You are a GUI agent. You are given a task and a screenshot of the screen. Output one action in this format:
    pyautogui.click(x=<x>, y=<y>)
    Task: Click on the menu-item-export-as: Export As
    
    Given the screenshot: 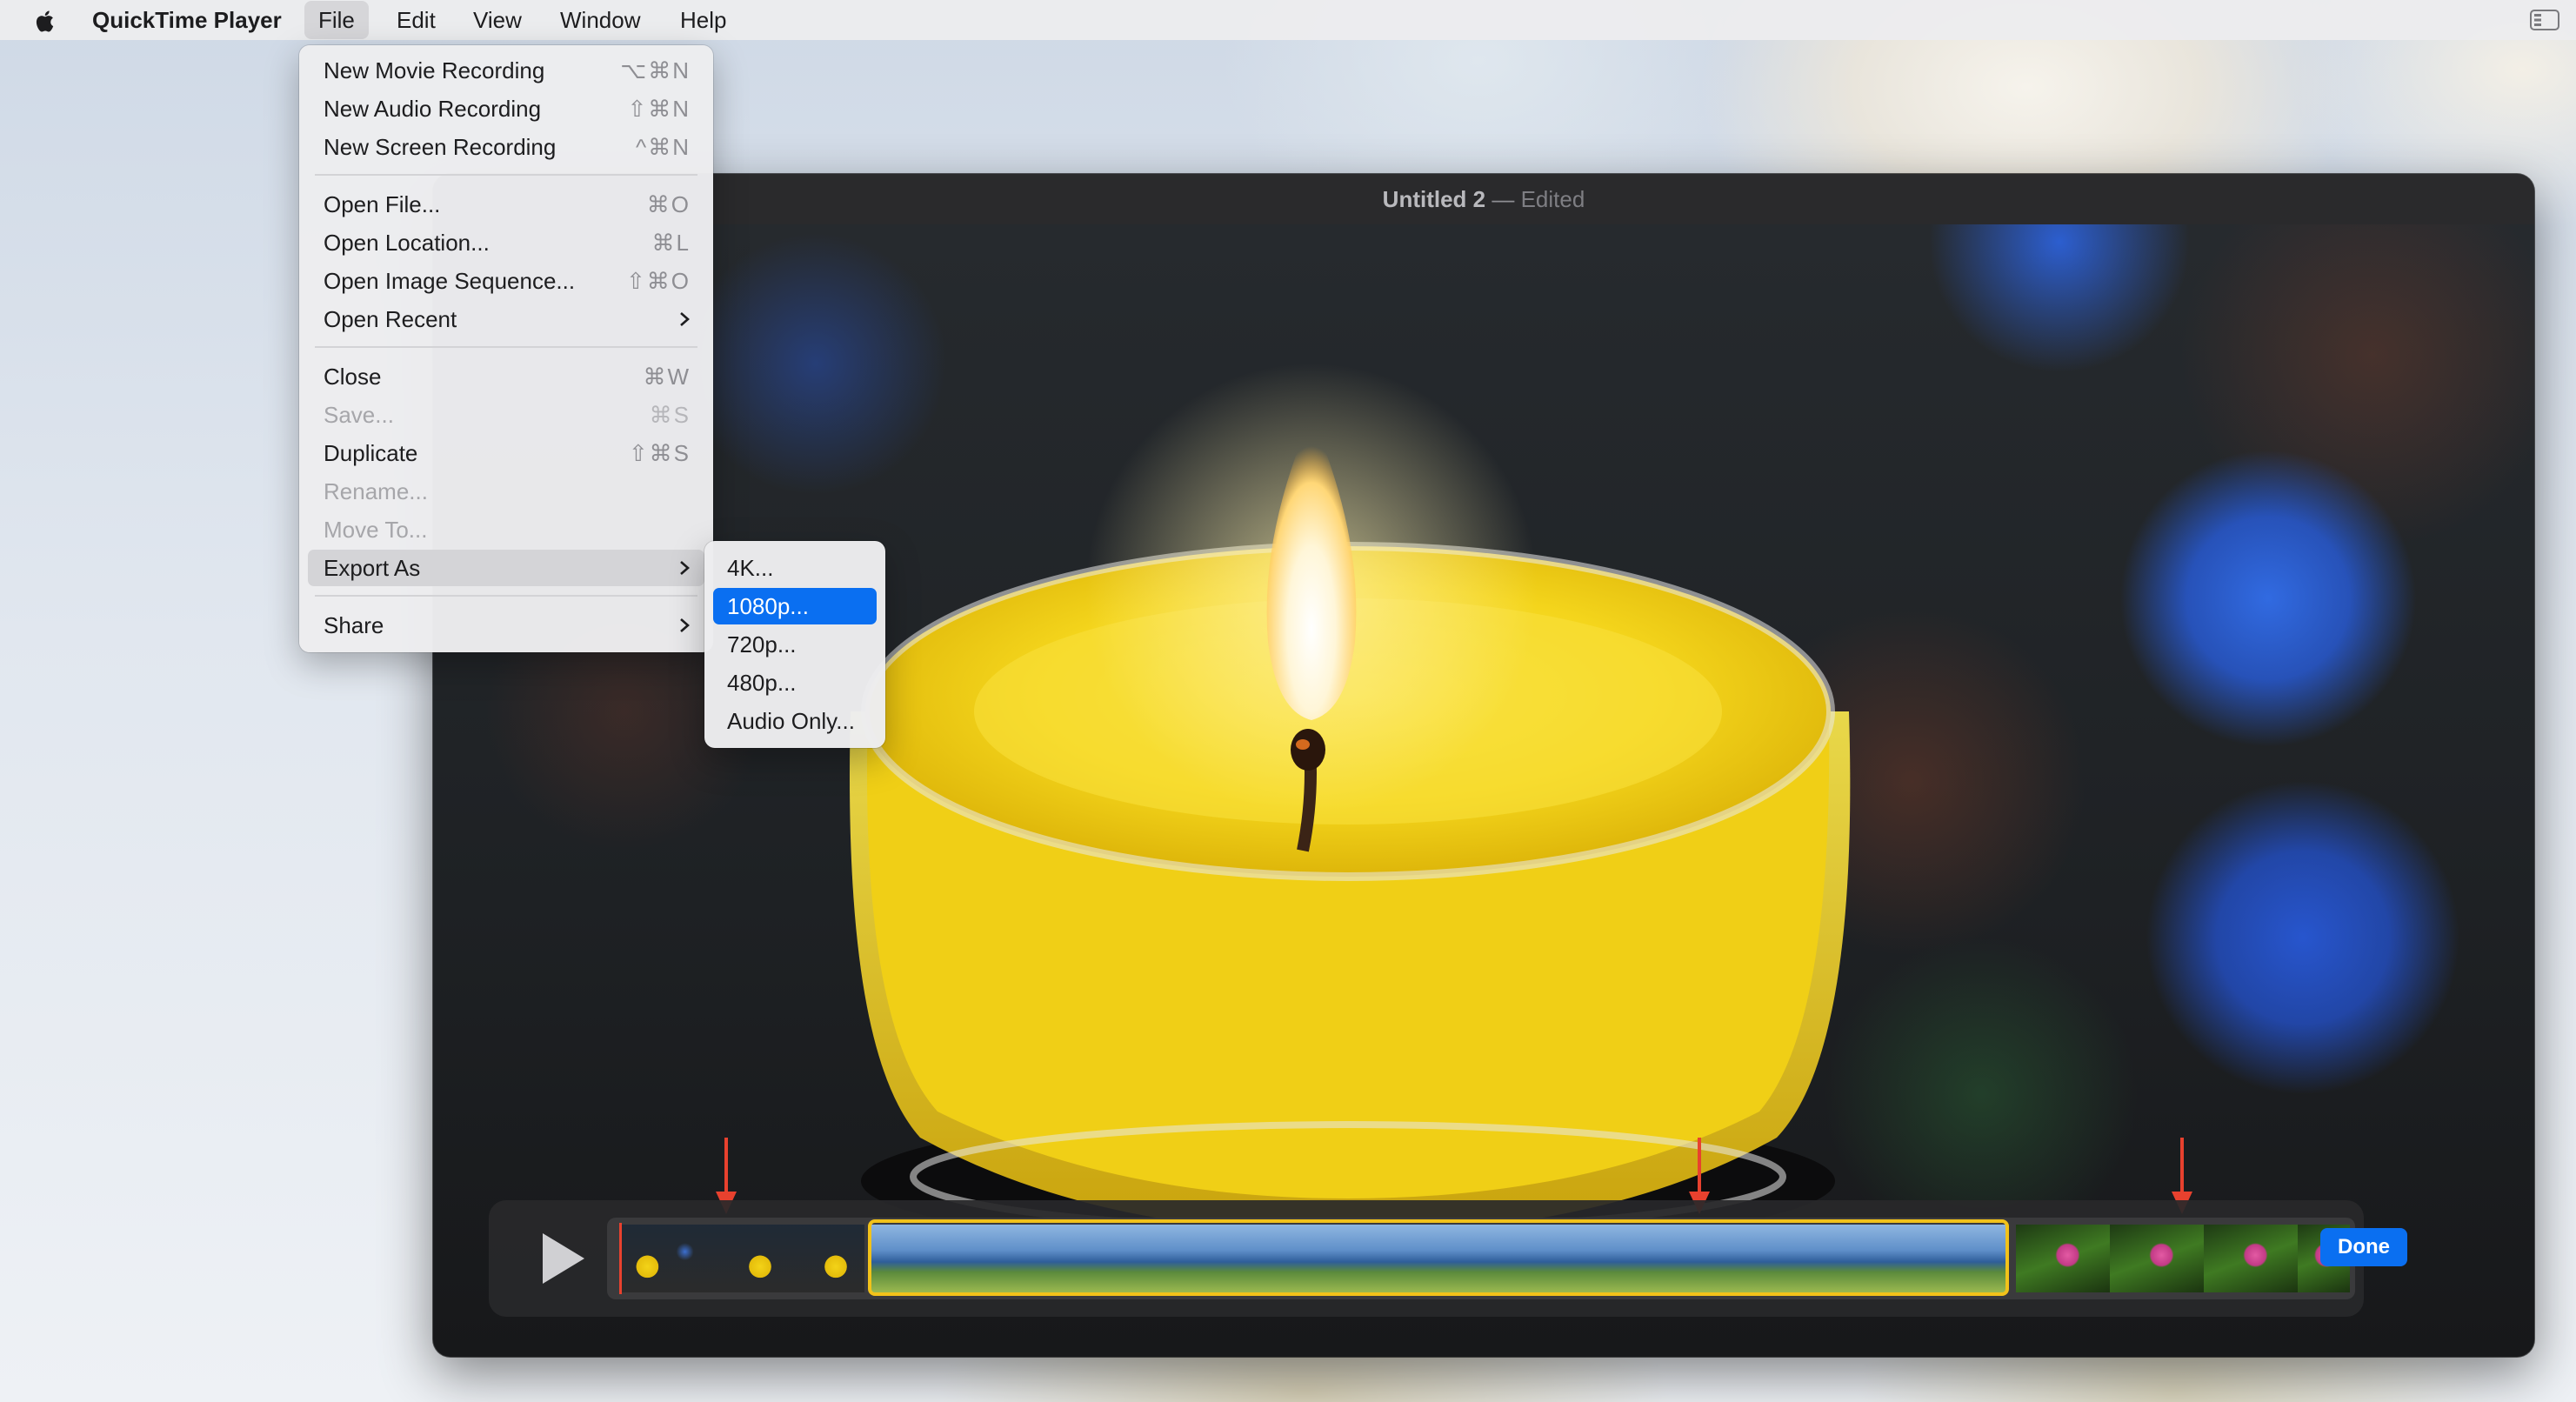 What is the action you would take?
    pyautogui.click(x=506, y=568)
    